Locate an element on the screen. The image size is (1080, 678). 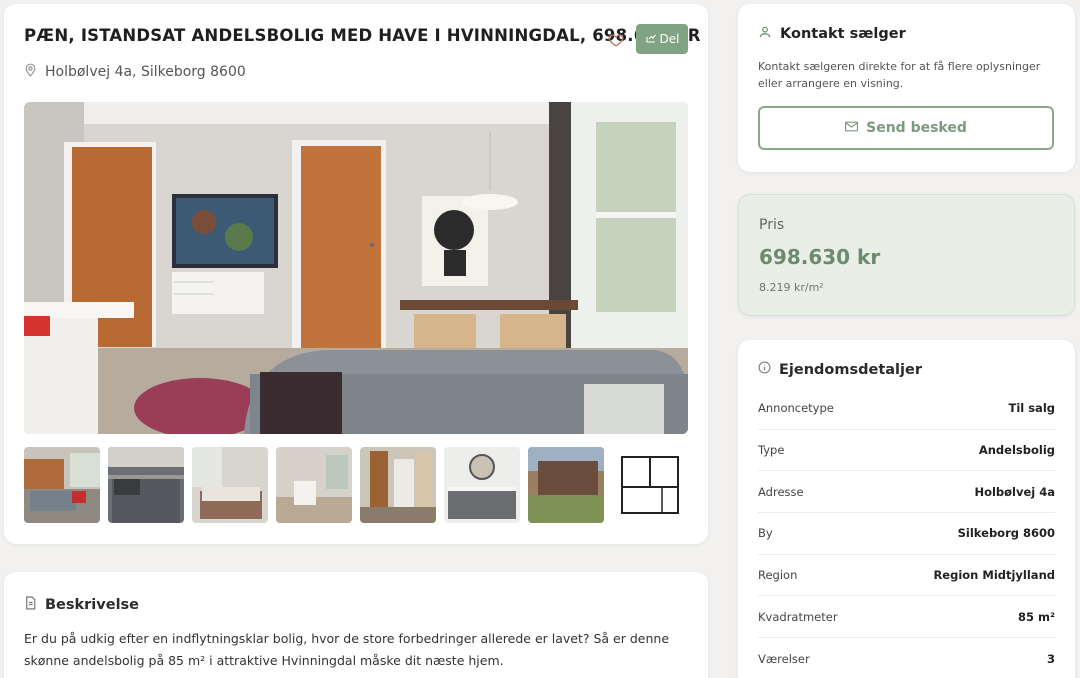
detail-value: Andelsbolig is located at coordinates (1016, 450).